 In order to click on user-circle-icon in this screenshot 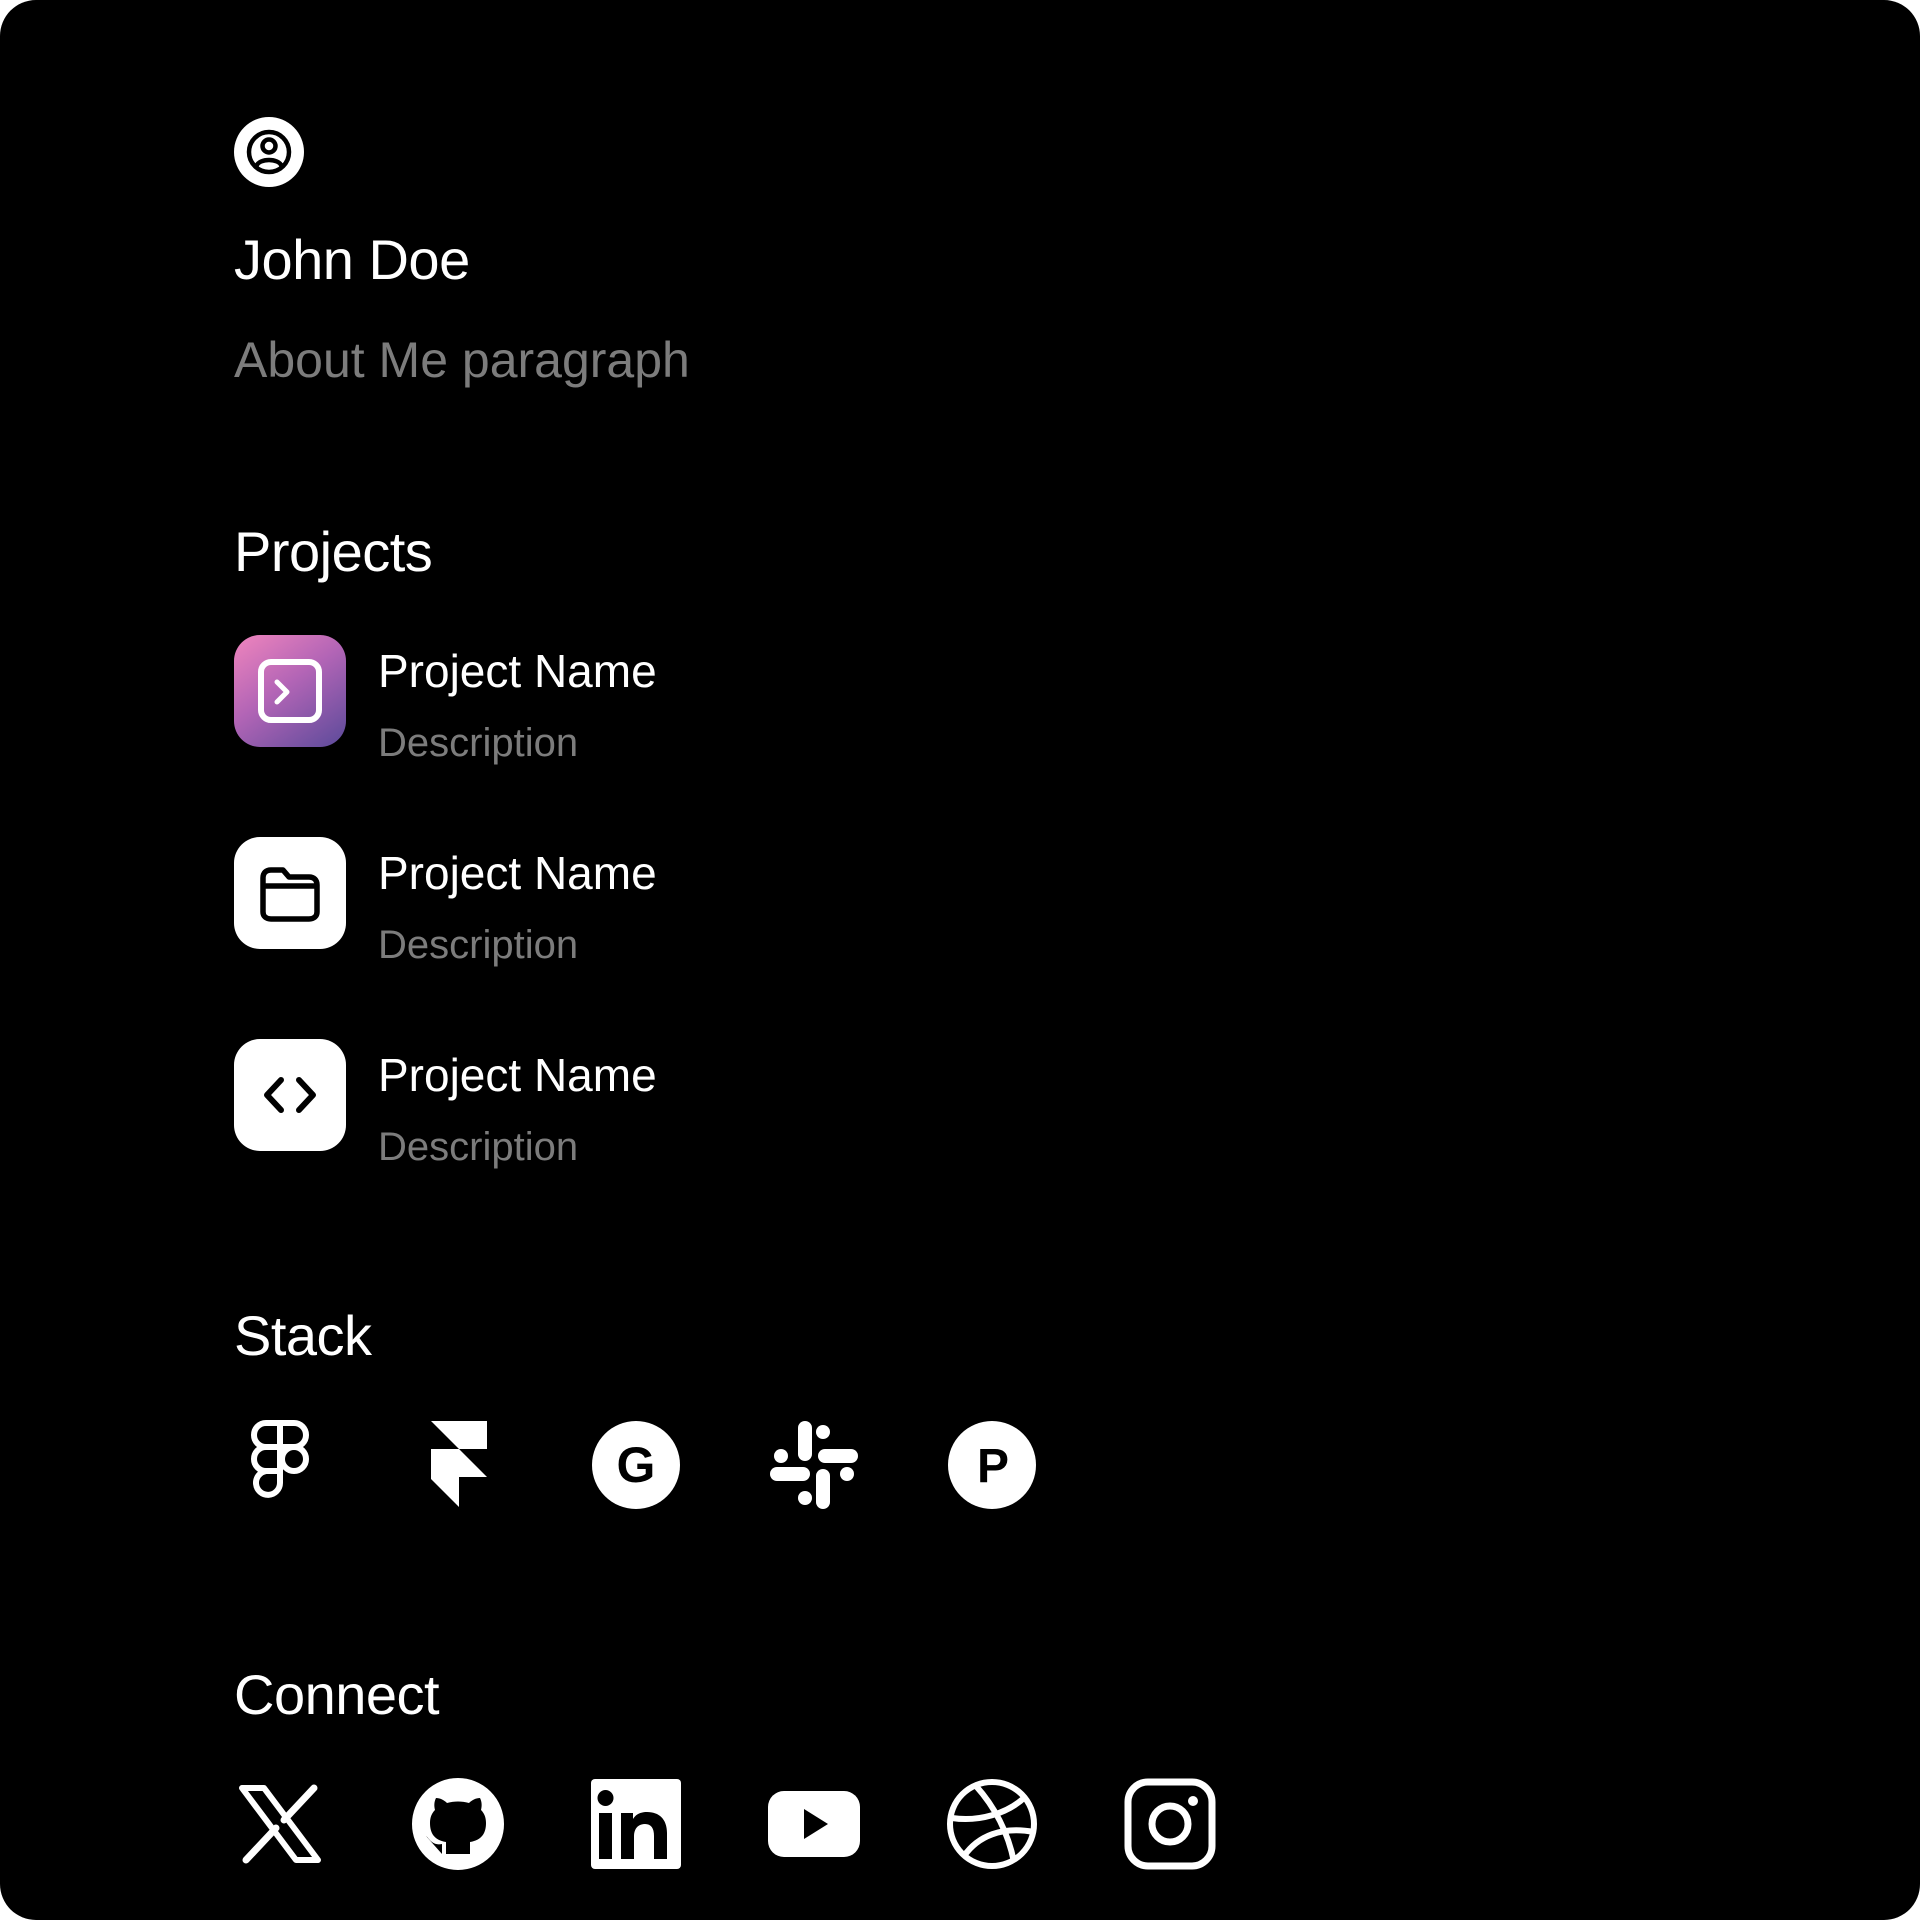, I will do `click(269, 152)`.